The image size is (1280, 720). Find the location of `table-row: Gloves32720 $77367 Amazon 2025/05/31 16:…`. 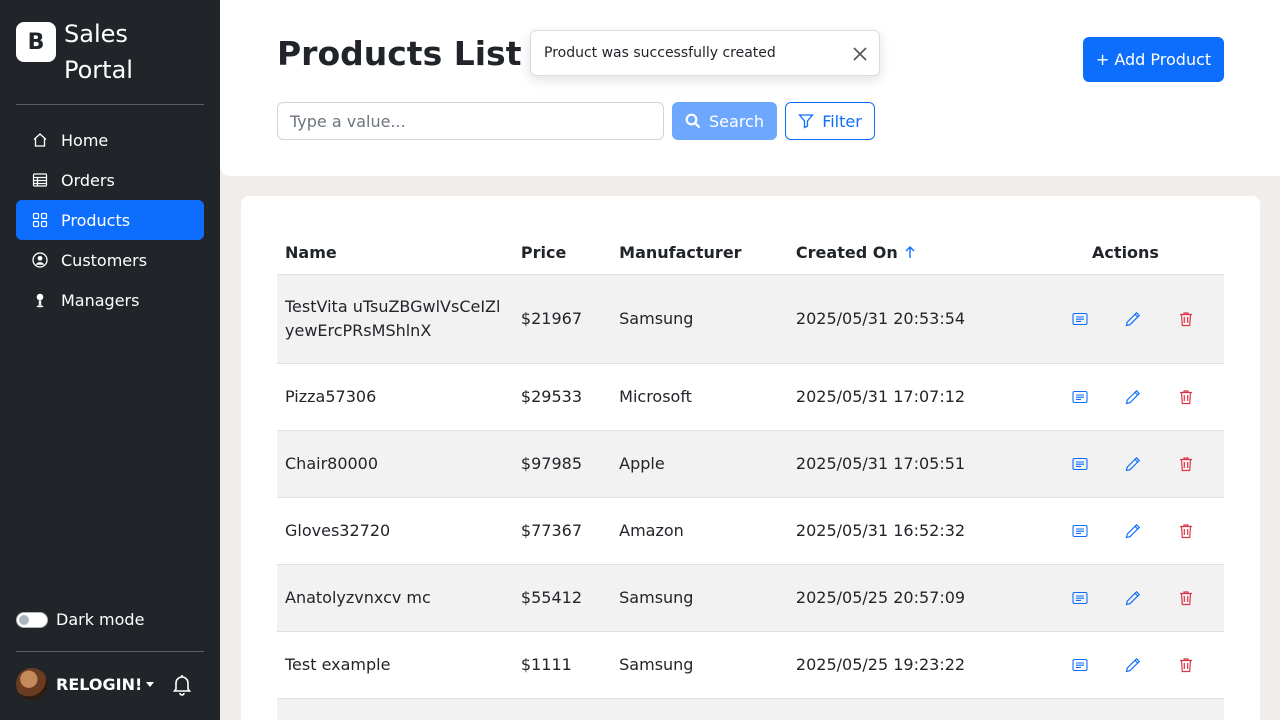

table-row: Gloves32720 $77367 Amazon 2025/05/31 16:… is located at coordinates (750, 531).